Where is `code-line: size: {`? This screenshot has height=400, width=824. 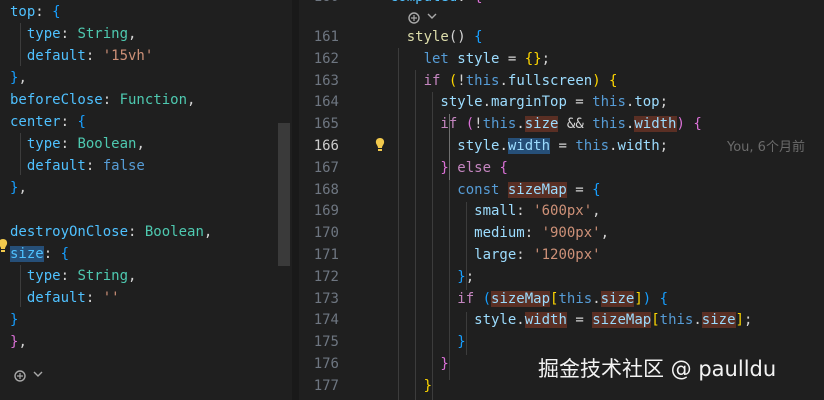
code-line: size: { is located at coordinates (39, 254).